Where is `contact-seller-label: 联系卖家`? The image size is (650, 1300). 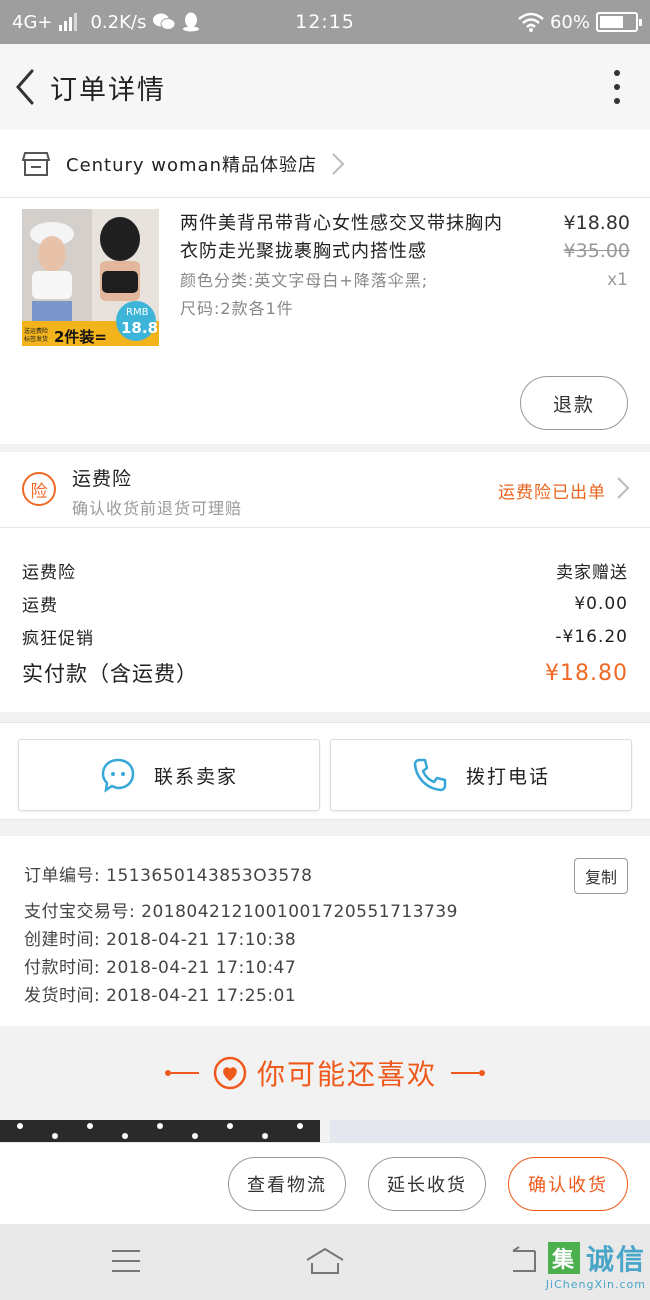
contact-seller-label: 联系卖家 is located at coordinates (195, 776).